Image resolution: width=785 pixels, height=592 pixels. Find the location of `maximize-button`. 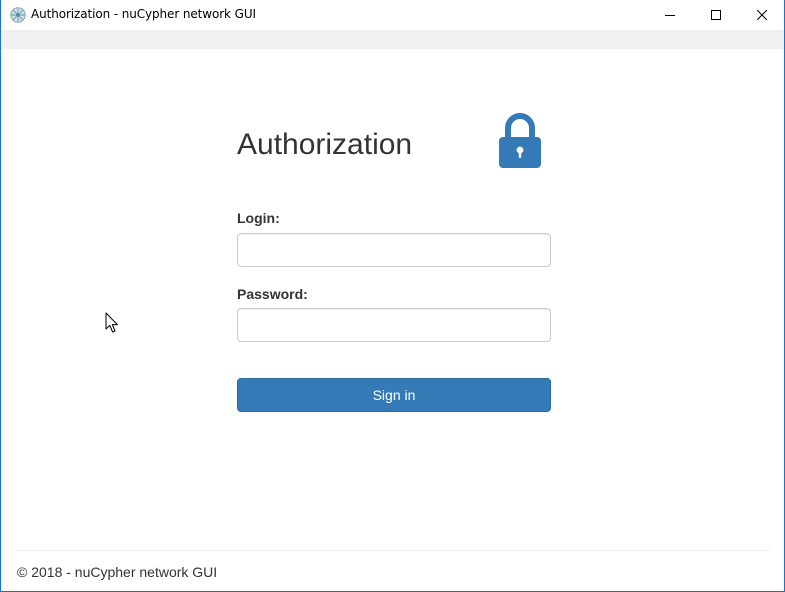

maximize-button is located at coordinates (716, 15).